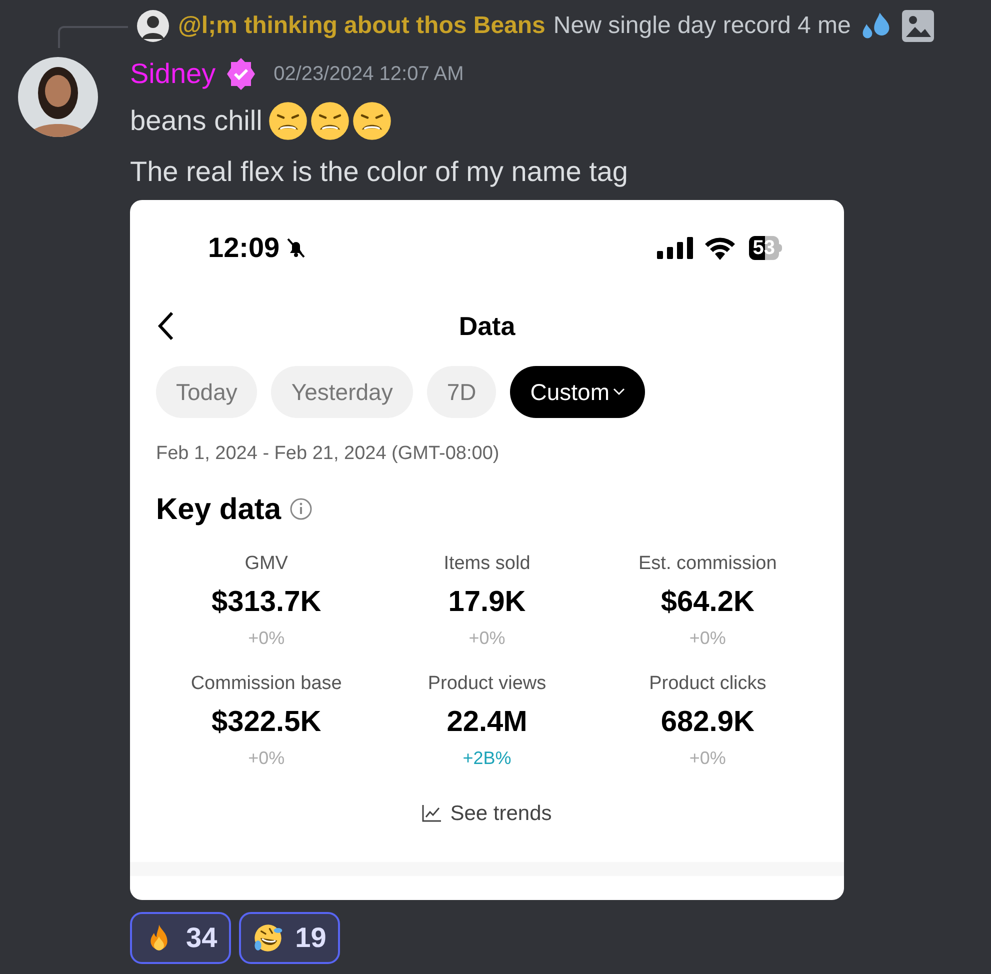 The image size is (991, 974). Describe the element at coordinates (266, 684) in the screenshot. I see `metric-label: Commission base` at that location.